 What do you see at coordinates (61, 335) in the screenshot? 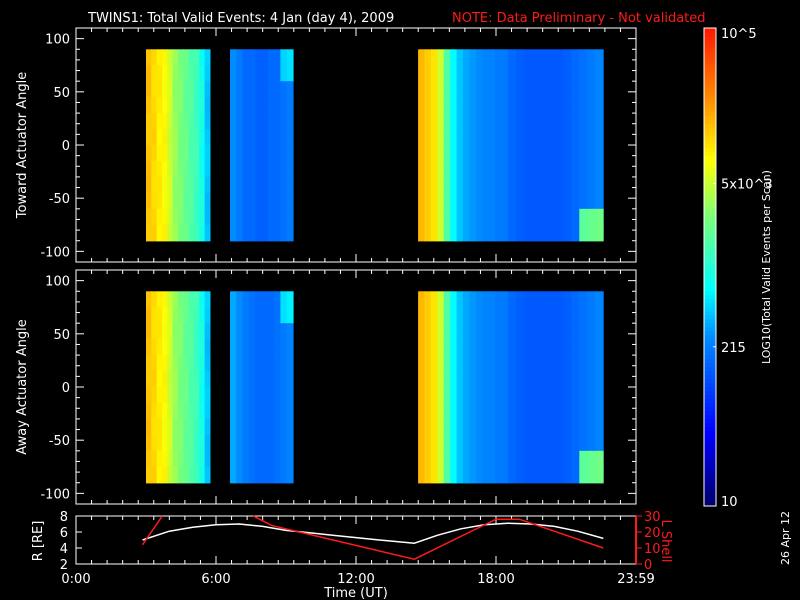
I see `y-tick-label: 50` at bounding box center [61, 335].